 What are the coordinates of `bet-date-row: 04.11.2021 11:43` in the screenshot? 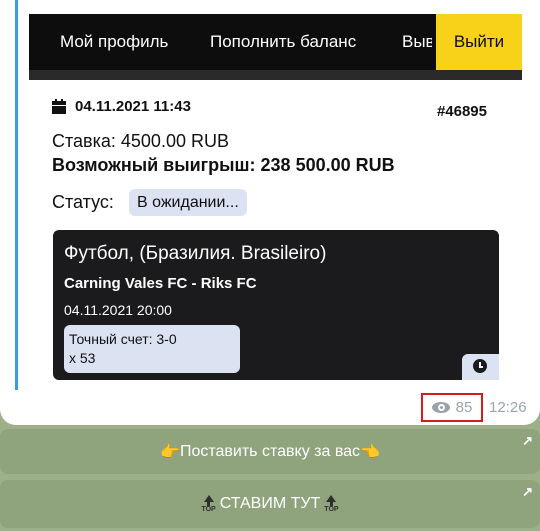 It's located at (121, 106).